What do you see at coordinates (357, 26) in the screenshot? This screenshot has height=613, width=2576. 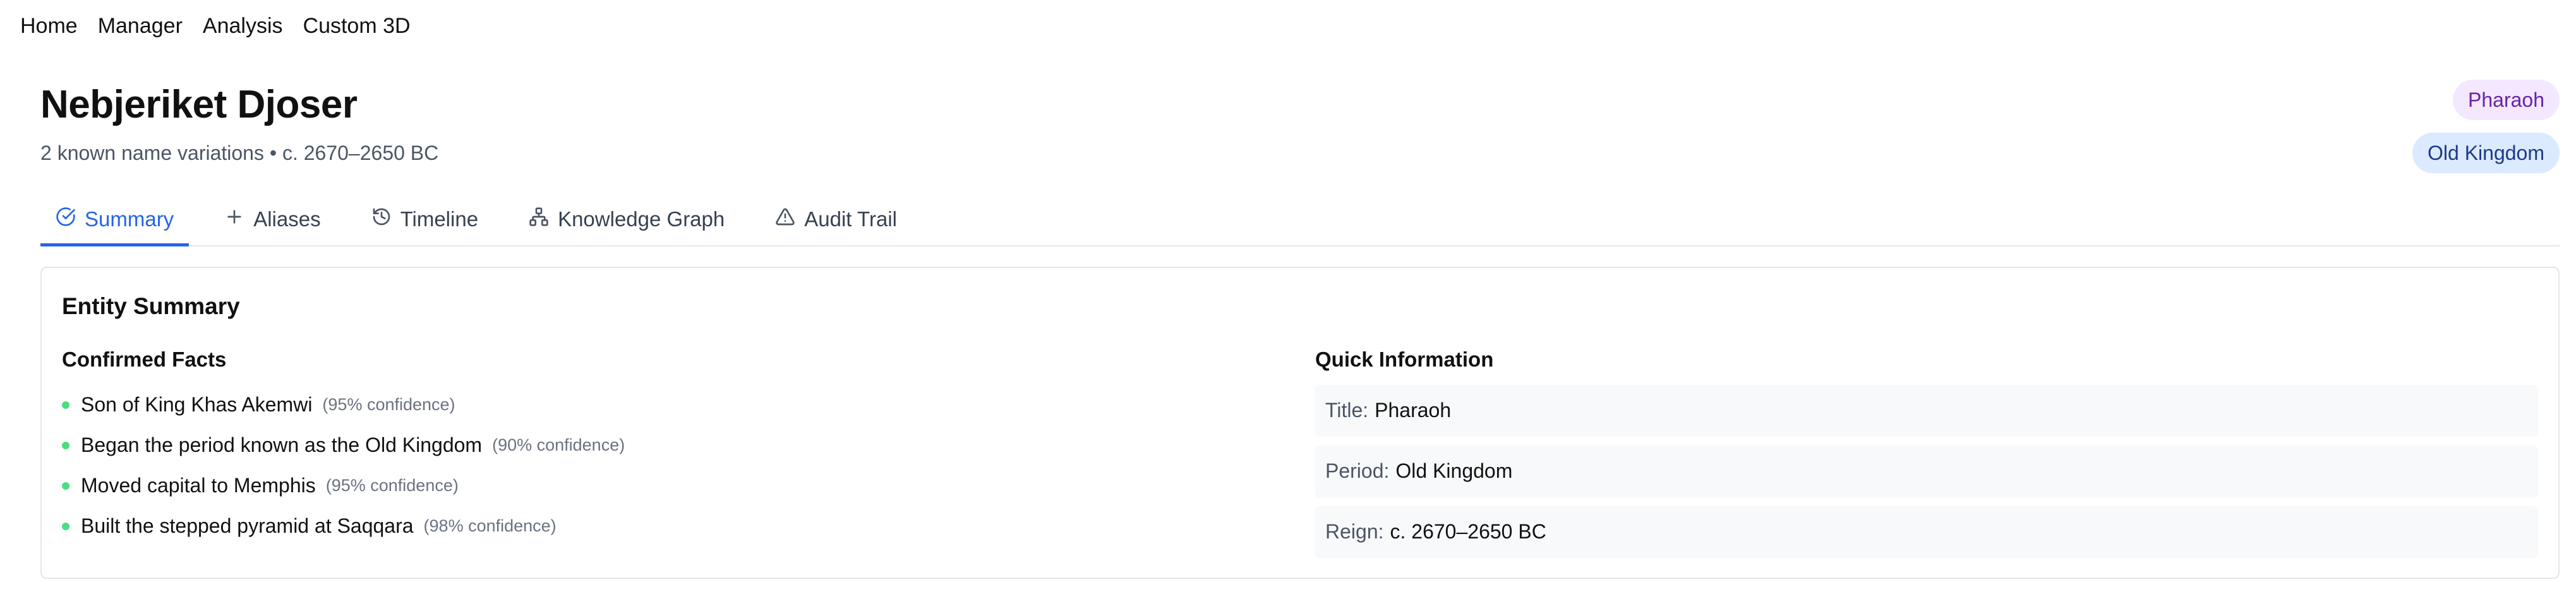 I see `nav-custom-3d-link: Custom 3D` at bounding box center [357, 26].